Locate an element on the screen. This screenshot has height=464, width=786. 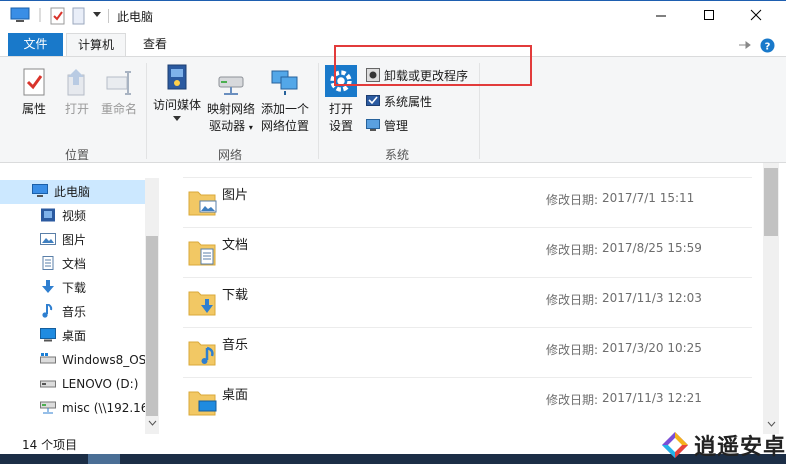
tab-view: 查看 is located at coordinates (155, 44).